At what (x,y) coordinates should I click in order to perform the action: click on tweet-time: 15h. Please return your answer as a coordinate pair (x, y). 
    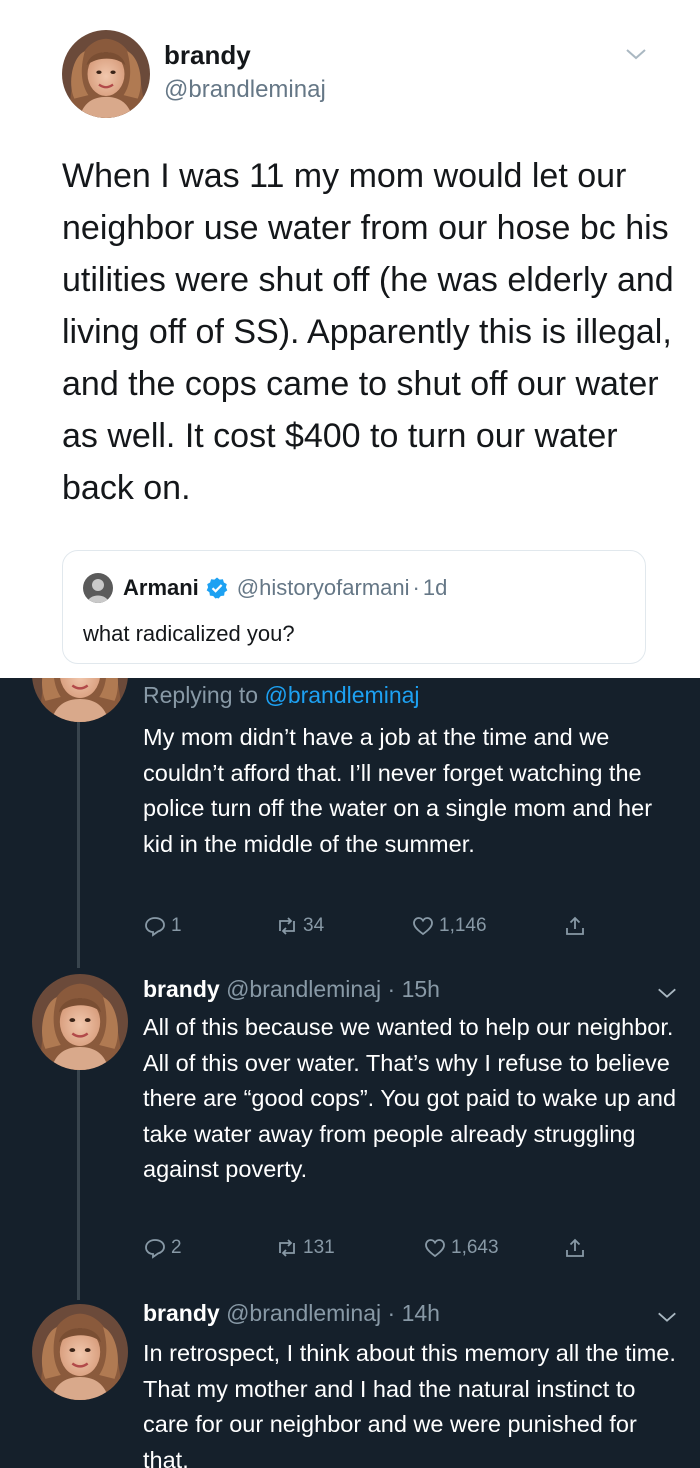
    Looking at the image, I should click on (420, 989).